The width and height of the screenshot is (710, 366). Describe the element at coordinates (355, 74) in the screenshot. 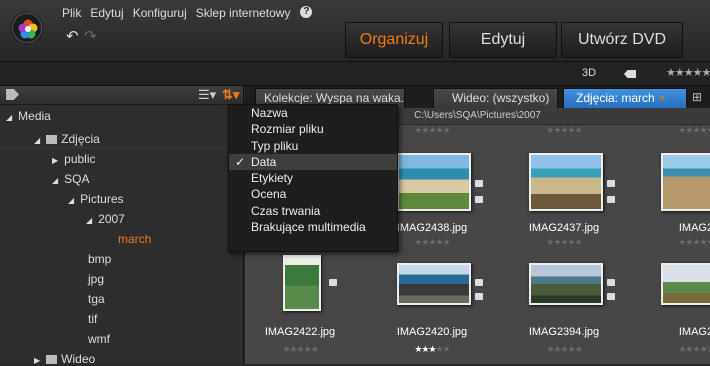

I see `filter-strip: 3D ★★★★★` at that location.